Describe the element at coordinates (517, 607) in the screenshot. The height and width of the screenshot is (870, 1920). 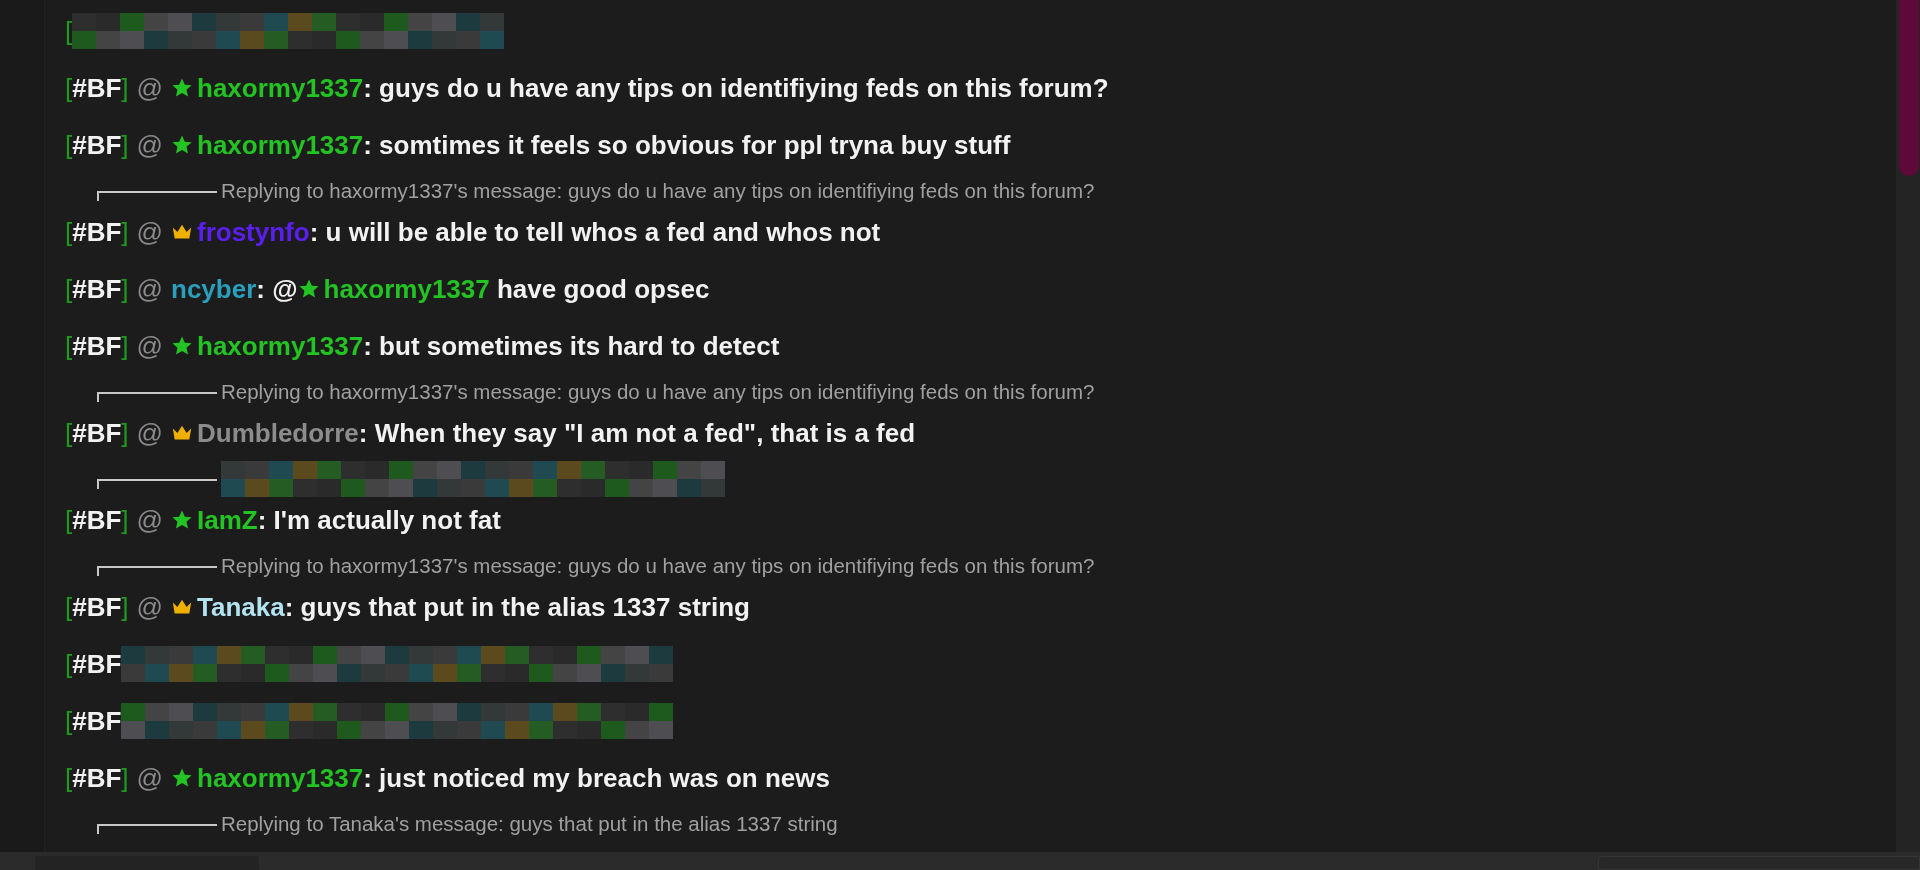
I see `message-text: : guys that put in the alias 1337 string` at that location.